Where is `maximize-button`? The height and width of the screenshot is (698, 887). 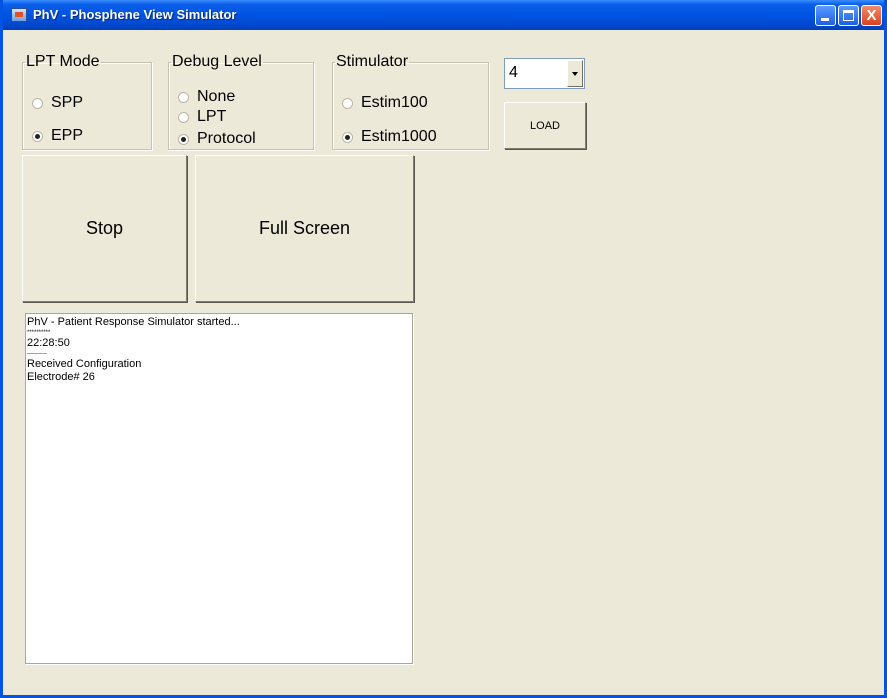 maximize-button is located at coordinates (848, 15).